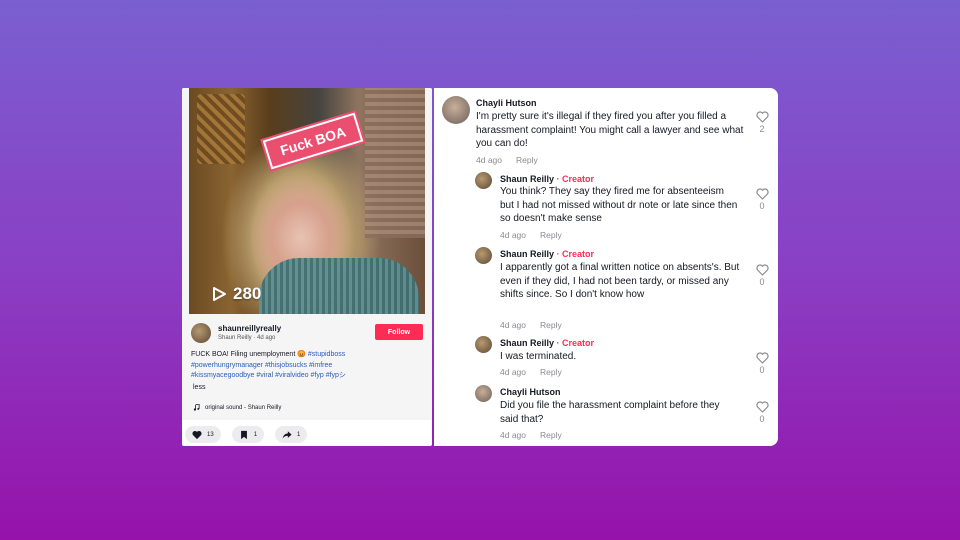 The image size is (960, 540). I want to click on view-count: 280, so click(236, 294).